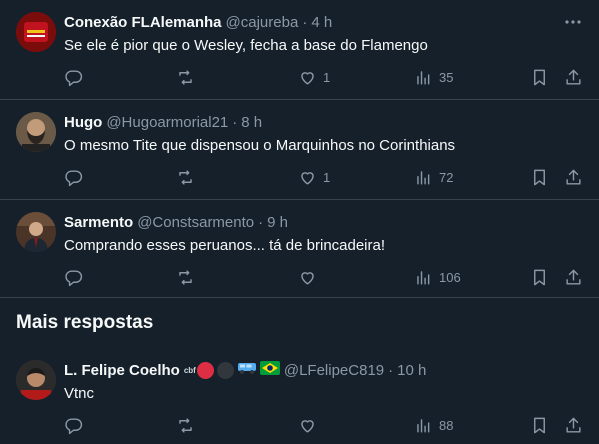 This screenshot has width=599, height=444. I want to click on views-button: 106, so click(437, 277).